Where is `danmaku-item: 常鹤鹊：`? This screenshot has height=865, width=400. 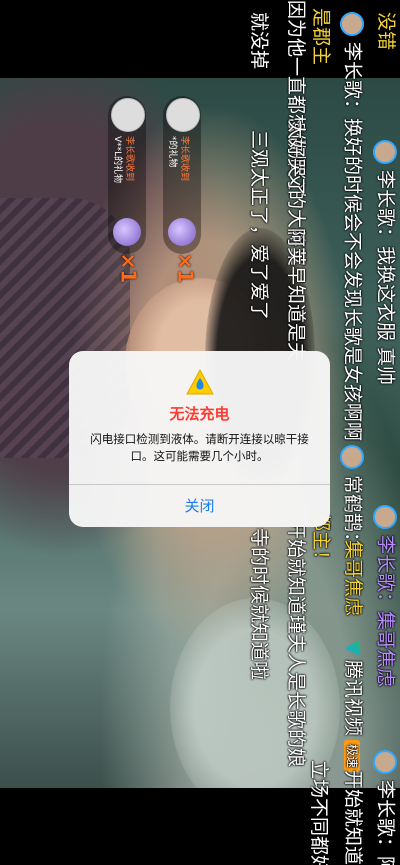
danmaku-item: 常鹤鹊： is located at coordinates (352, 498).